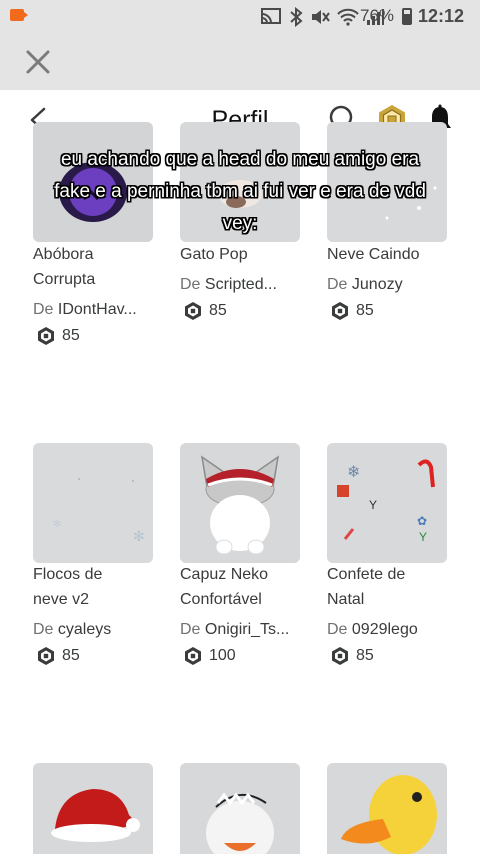  I want to click on mute-icon, so click(321, 17).